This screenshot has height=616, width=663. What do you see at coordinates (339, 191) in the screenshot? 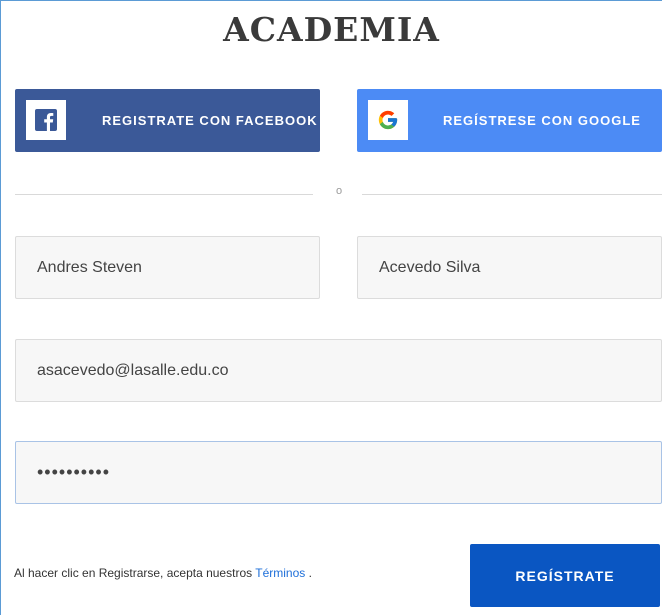
I see `divider-text: o` at bounding box center [339, 191].